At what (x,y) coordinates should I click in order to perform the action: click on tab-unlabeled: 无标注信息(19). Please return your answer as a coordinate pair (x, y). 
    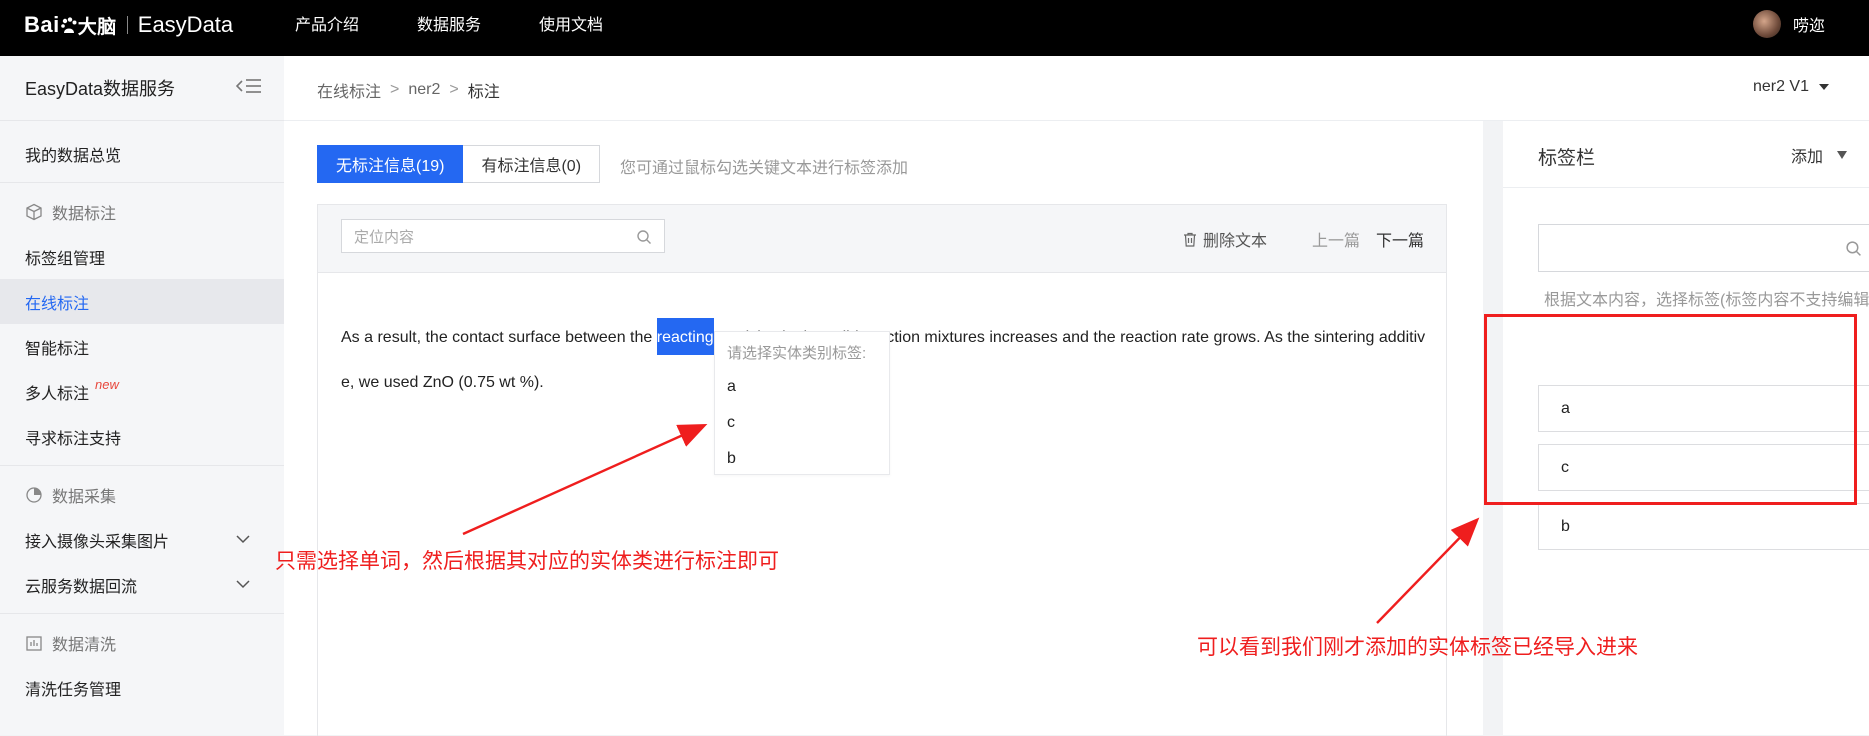
    Looking at the image, I should click on (390, 164).